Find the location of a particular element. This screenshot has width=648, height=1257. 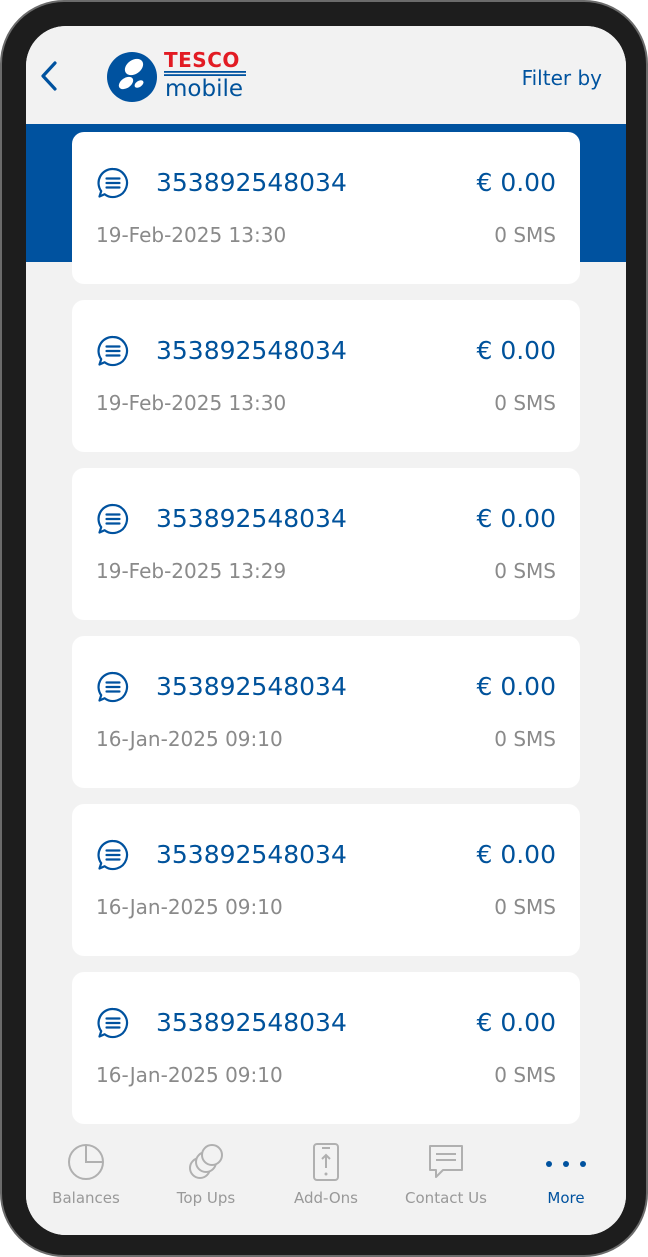

tab-label: More is located at coordinates (566, 1198).